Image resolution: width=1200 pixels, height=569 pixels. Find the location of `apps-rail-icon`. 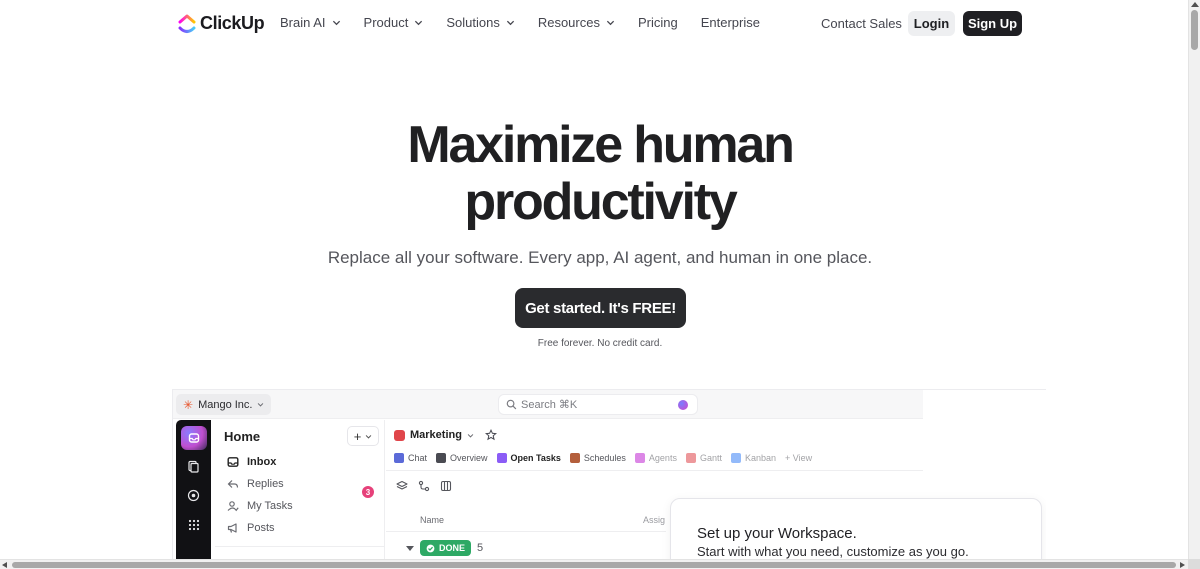

apps-rail-icon is located at coordinates (193, 524).